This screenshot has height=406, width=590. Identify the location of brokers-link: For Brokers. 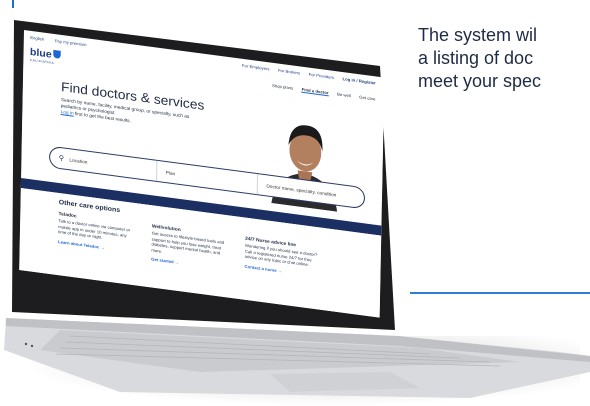
(289, 71).